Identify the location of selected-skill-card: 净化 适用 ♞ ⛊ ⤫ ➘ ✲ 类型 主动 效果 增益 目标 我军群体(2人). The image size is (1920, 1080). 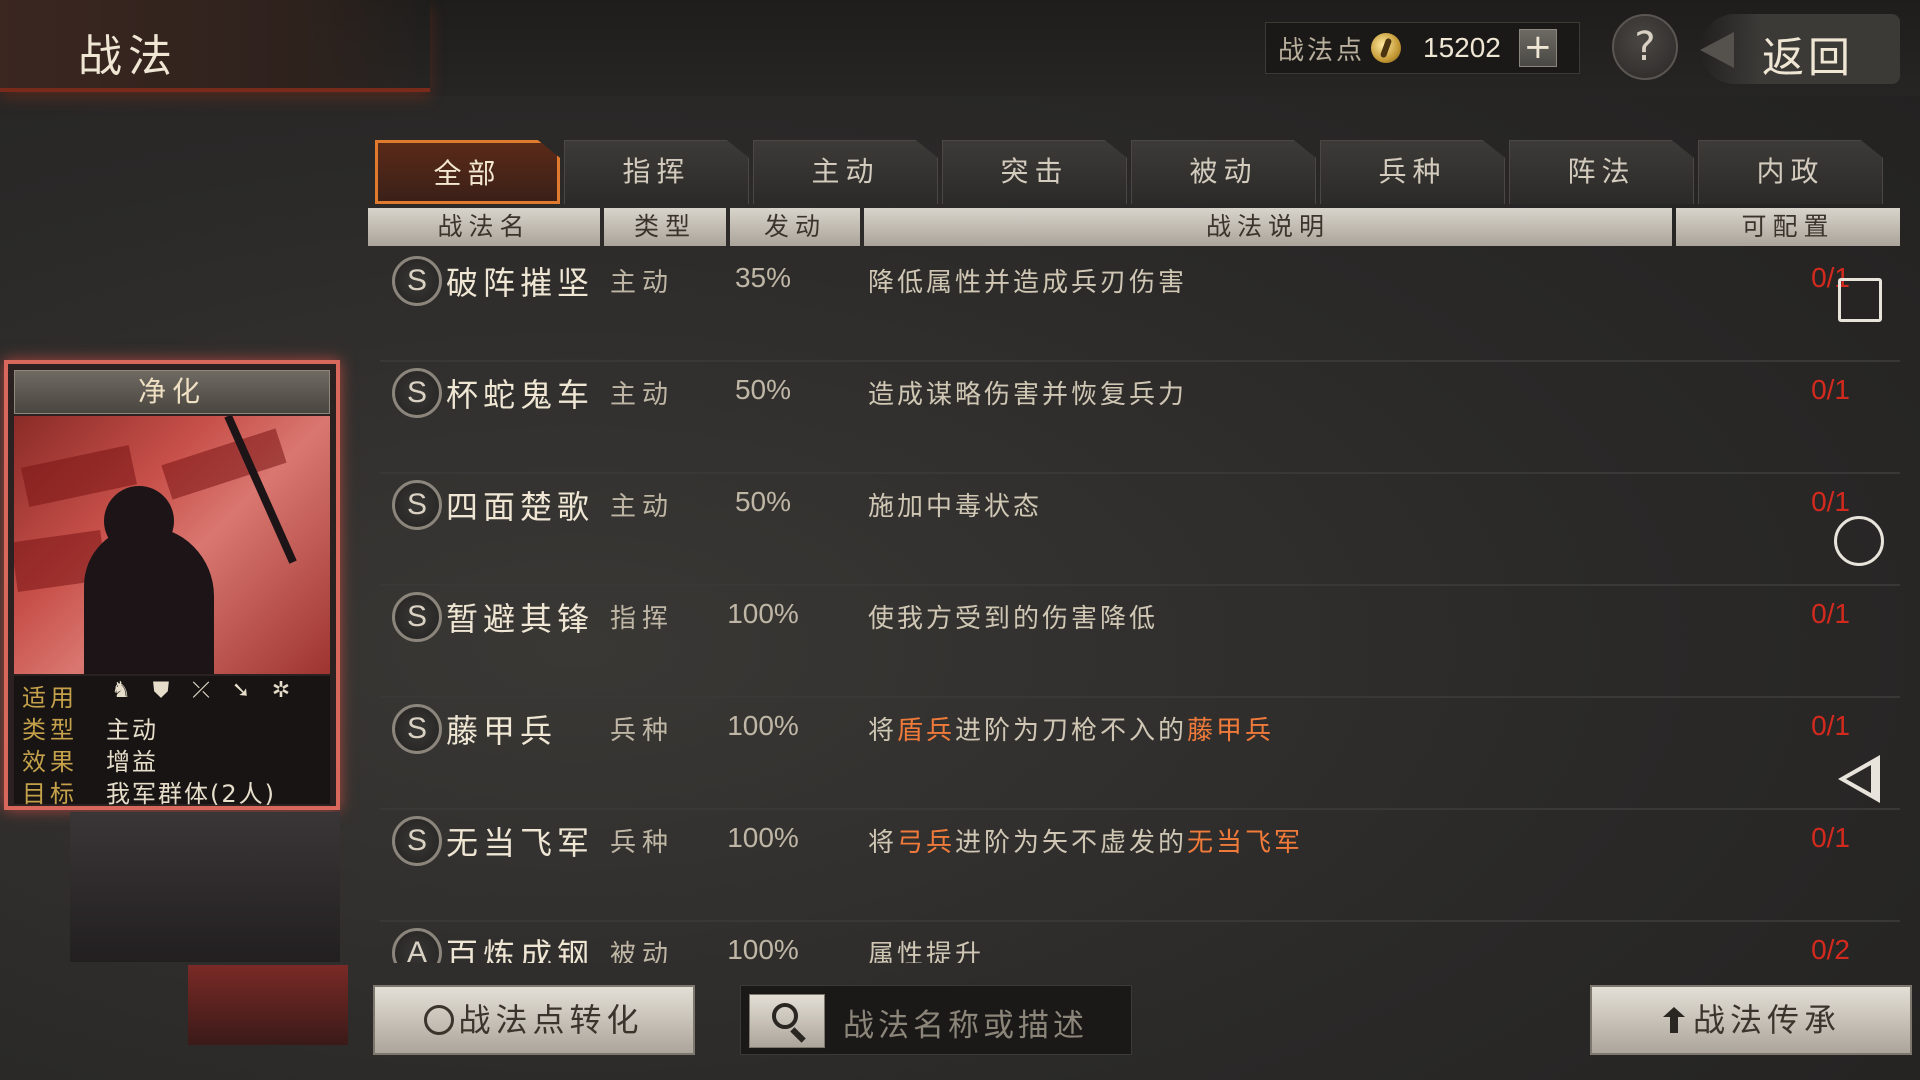
(172, 585).